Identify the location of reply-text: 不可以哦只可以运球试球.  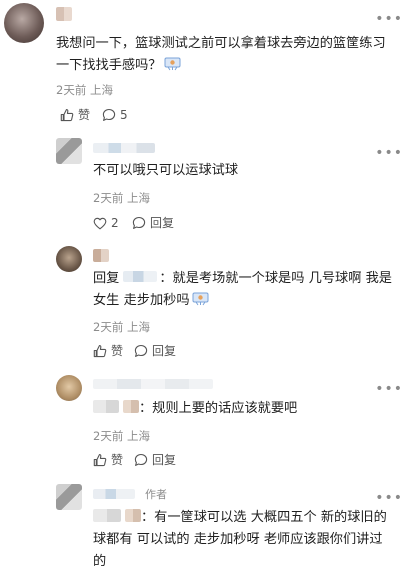
(166, 170).